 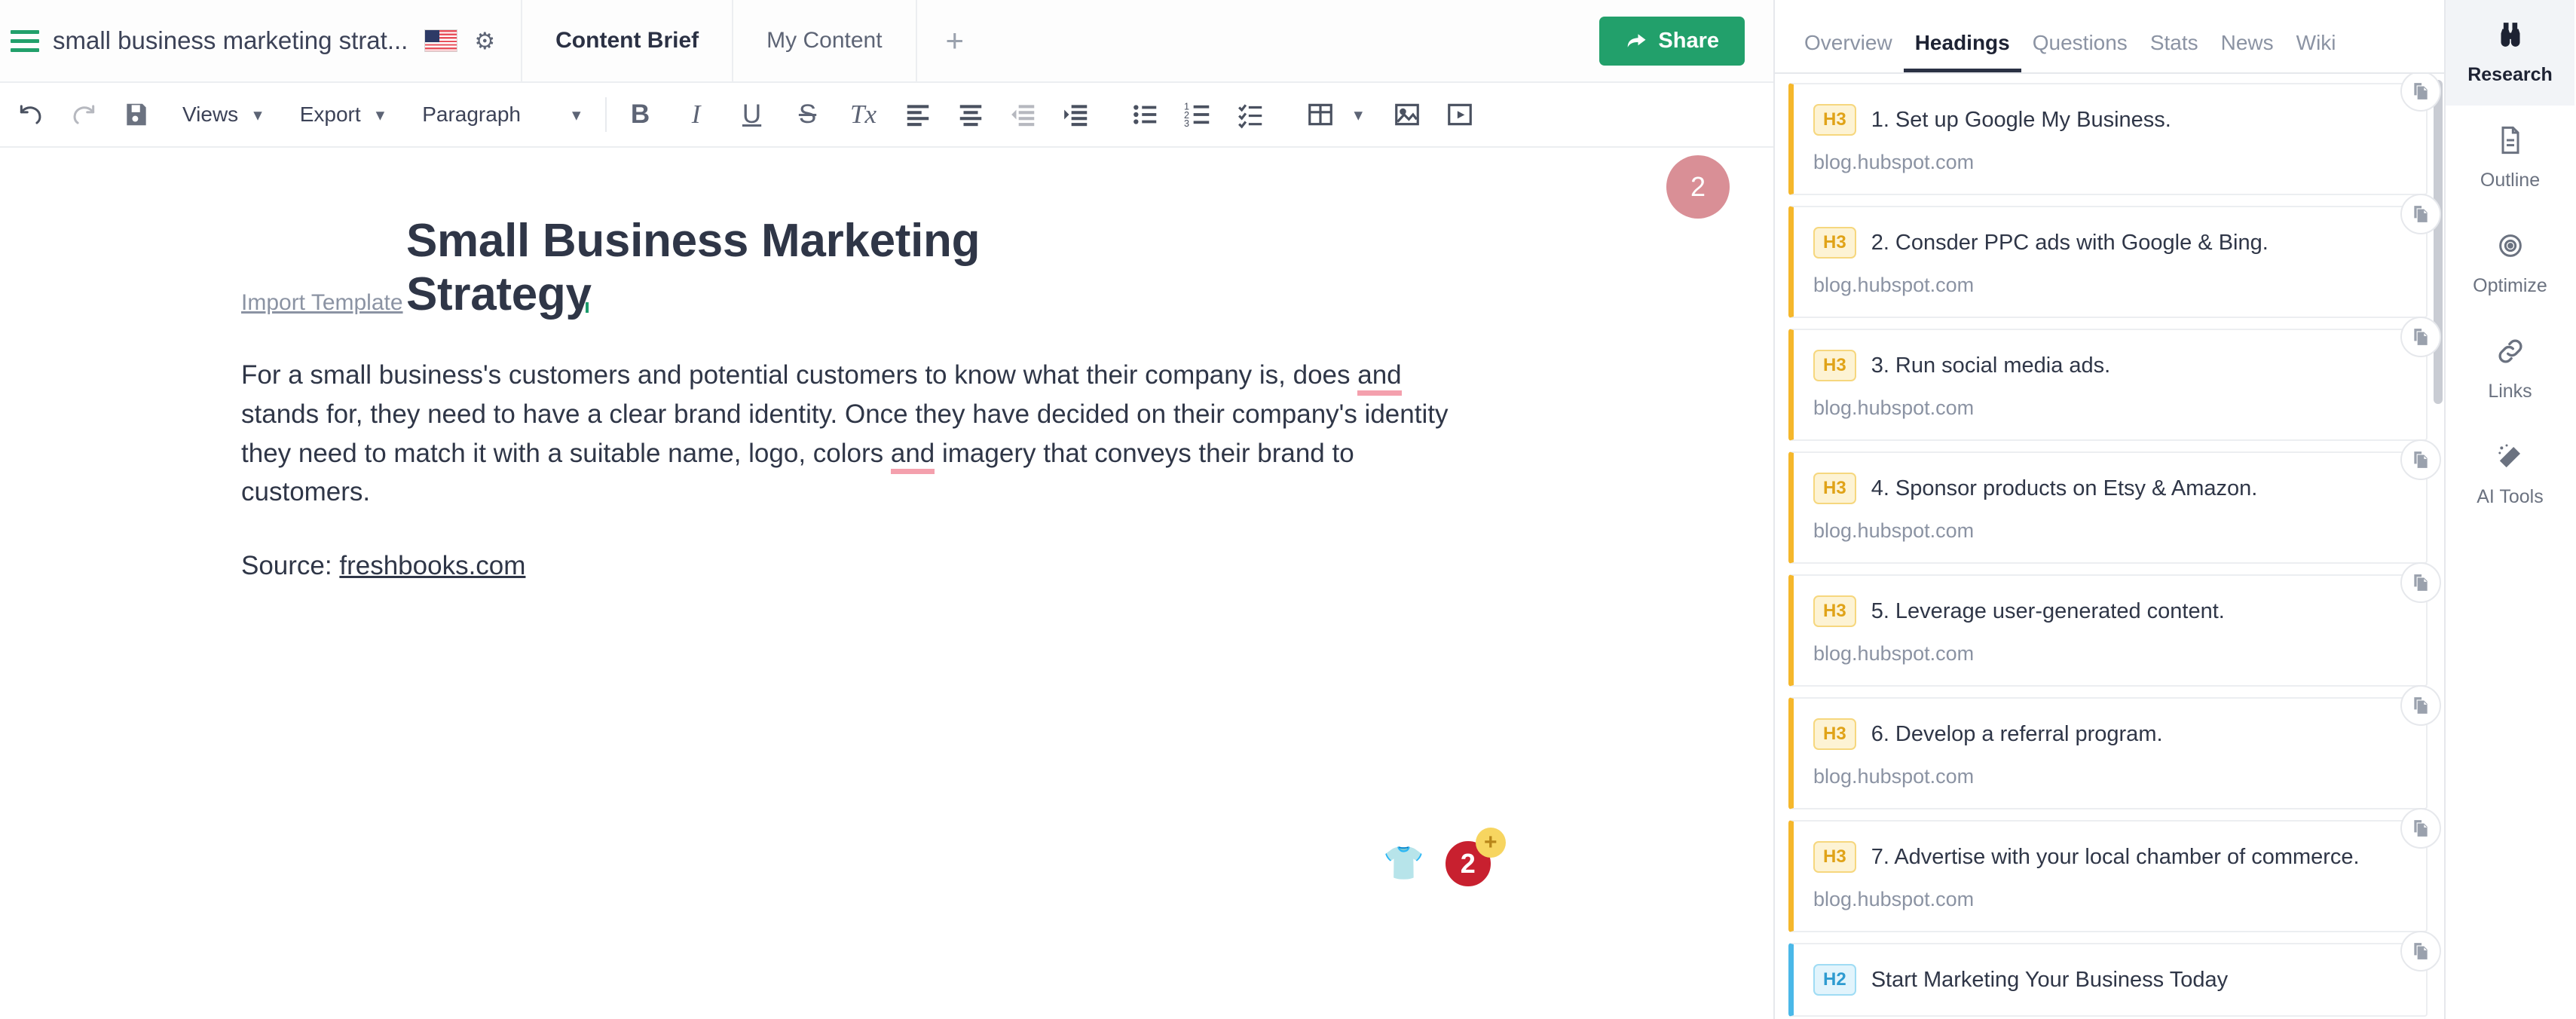 I want to click on heading-card: H2 Start Marketing Your Business Today, so click(x=2115, y=974).